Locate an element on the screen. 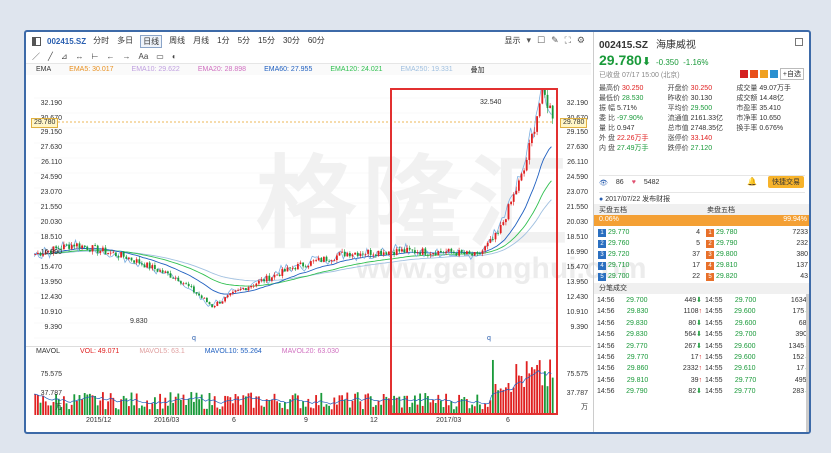 The image size is (831, 453). ask-level: 1 29.780 7233 is located at coordinates (755, 232).